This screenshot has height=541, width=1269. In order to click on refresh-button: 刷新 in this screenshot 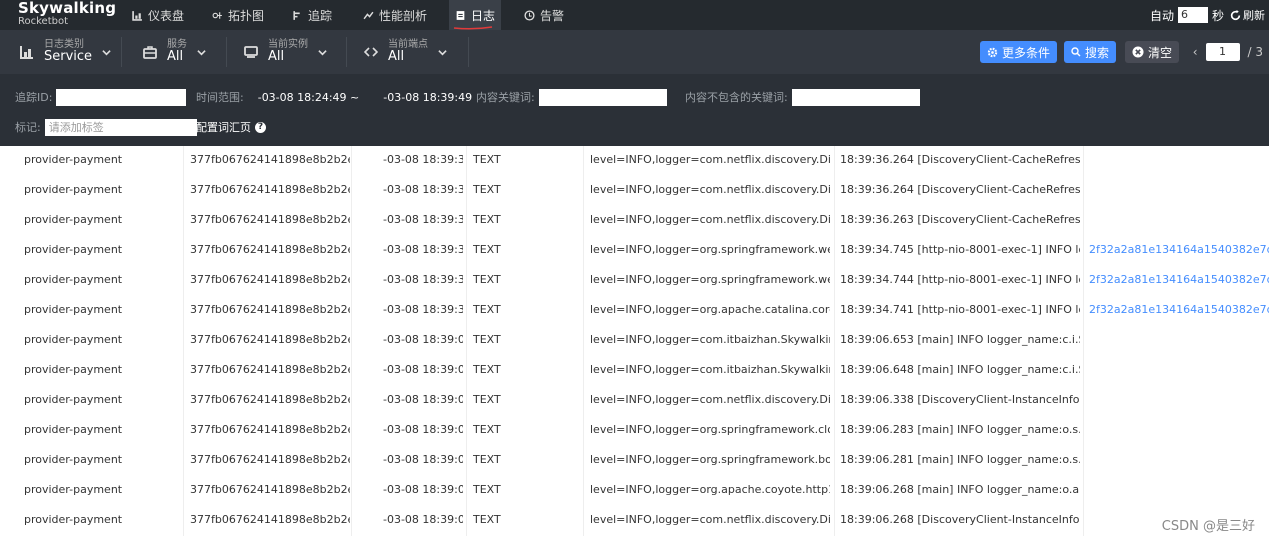, I will do `click(1247, 15)`.